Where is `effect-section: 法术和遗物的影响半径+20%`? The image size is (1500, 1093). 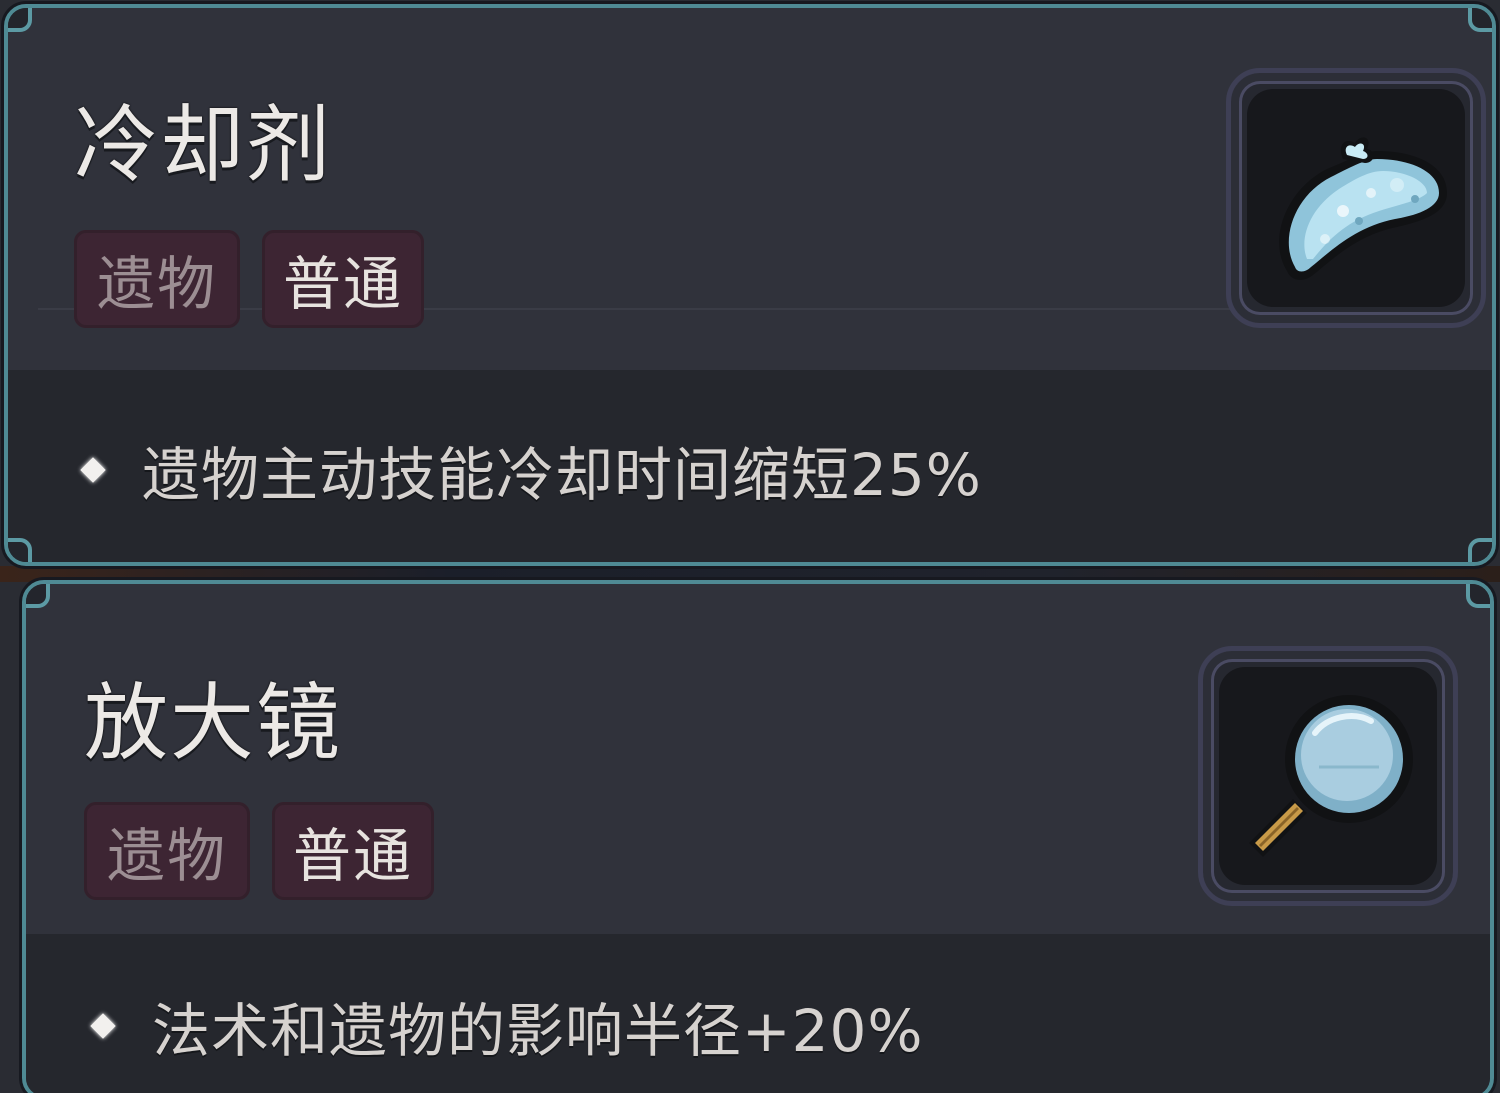
effect-section: 法术和遗物的影响半径+20% is located at coordinates (758, 1013).